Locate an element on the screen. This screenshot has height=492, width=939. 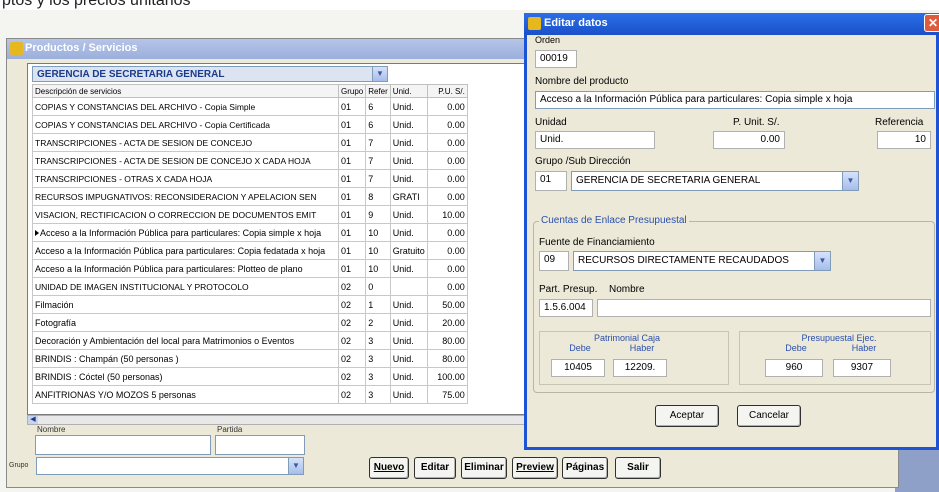
cell-pu: 20.00 is located at coordinates (447, 322).